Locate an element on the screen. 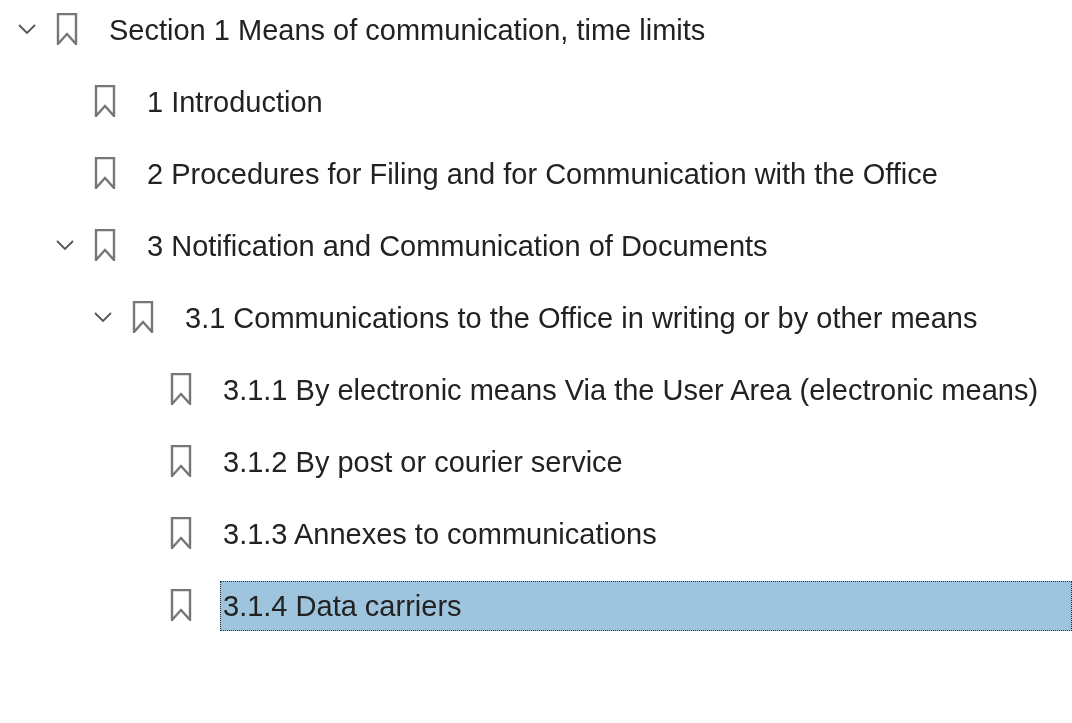 The image size is (1072, 723). bookmark-label: 3.1.3 Annexes to communications is located at coordinates (646, 534).